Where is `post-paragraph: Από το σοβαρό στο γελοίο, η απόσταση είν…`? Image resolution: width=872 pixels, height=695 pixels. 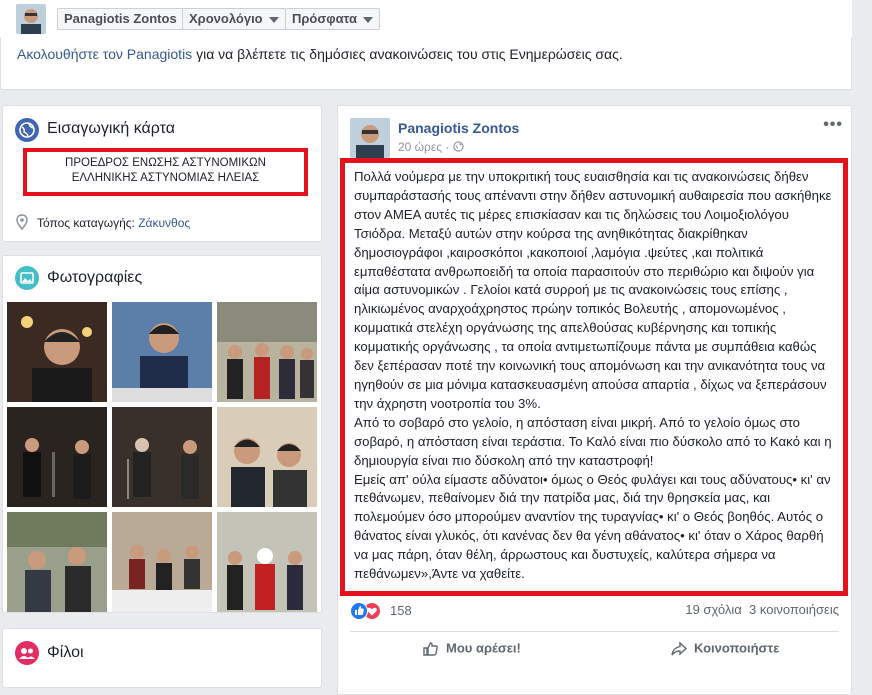
post-paragraph: Από το σοβαρό στο γελοίο, η απόσταση είν… is located at coordinates (593, 441).